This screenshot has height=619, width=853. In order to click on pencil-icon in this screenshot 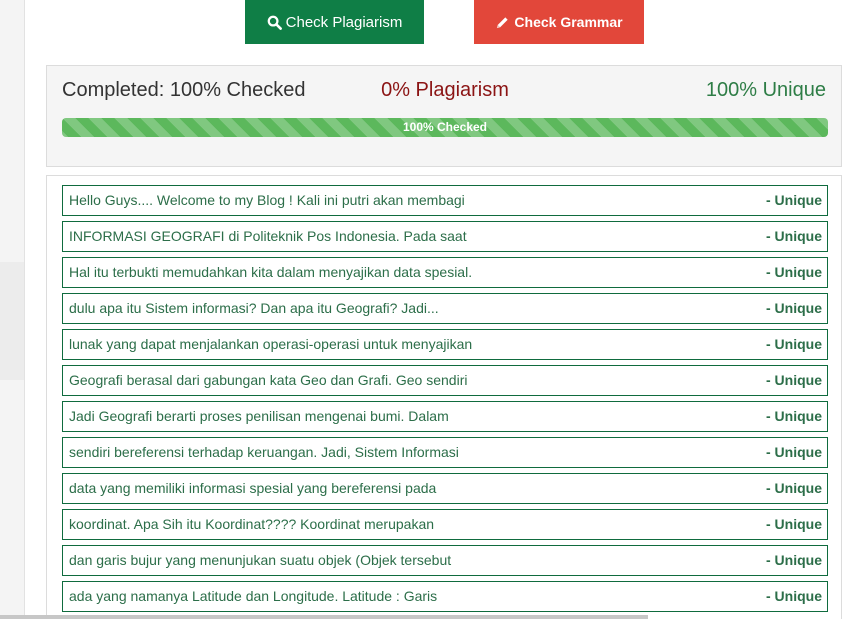, I will do `click(502, 22)`.